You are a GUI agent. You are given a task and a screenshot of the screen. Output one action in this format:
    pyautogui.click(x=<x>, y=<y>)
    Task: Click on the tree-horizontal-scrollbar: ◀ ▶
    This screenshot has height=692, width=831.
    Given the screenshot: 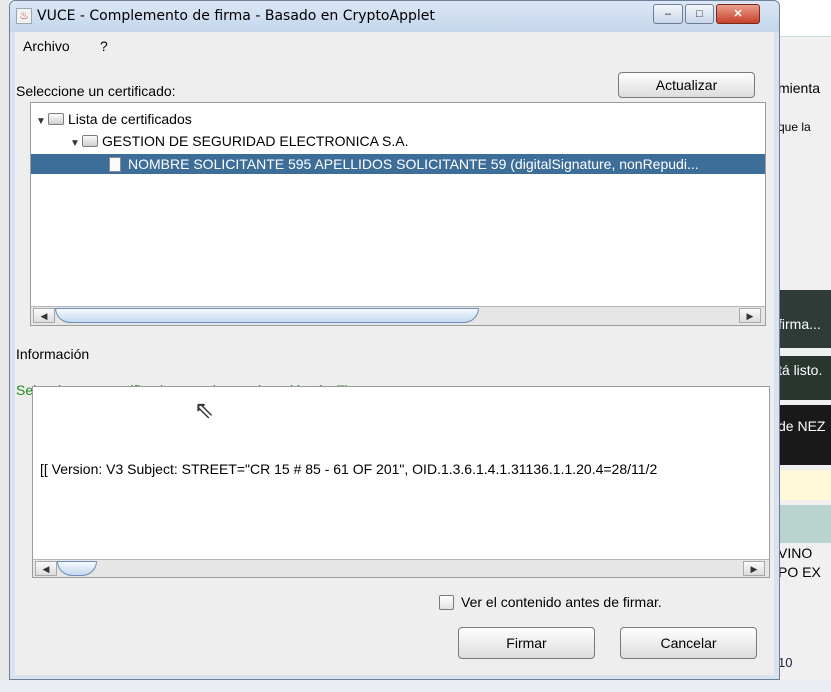 What is the action you would take?
    pyautogui.click(x=398, y=315)
    